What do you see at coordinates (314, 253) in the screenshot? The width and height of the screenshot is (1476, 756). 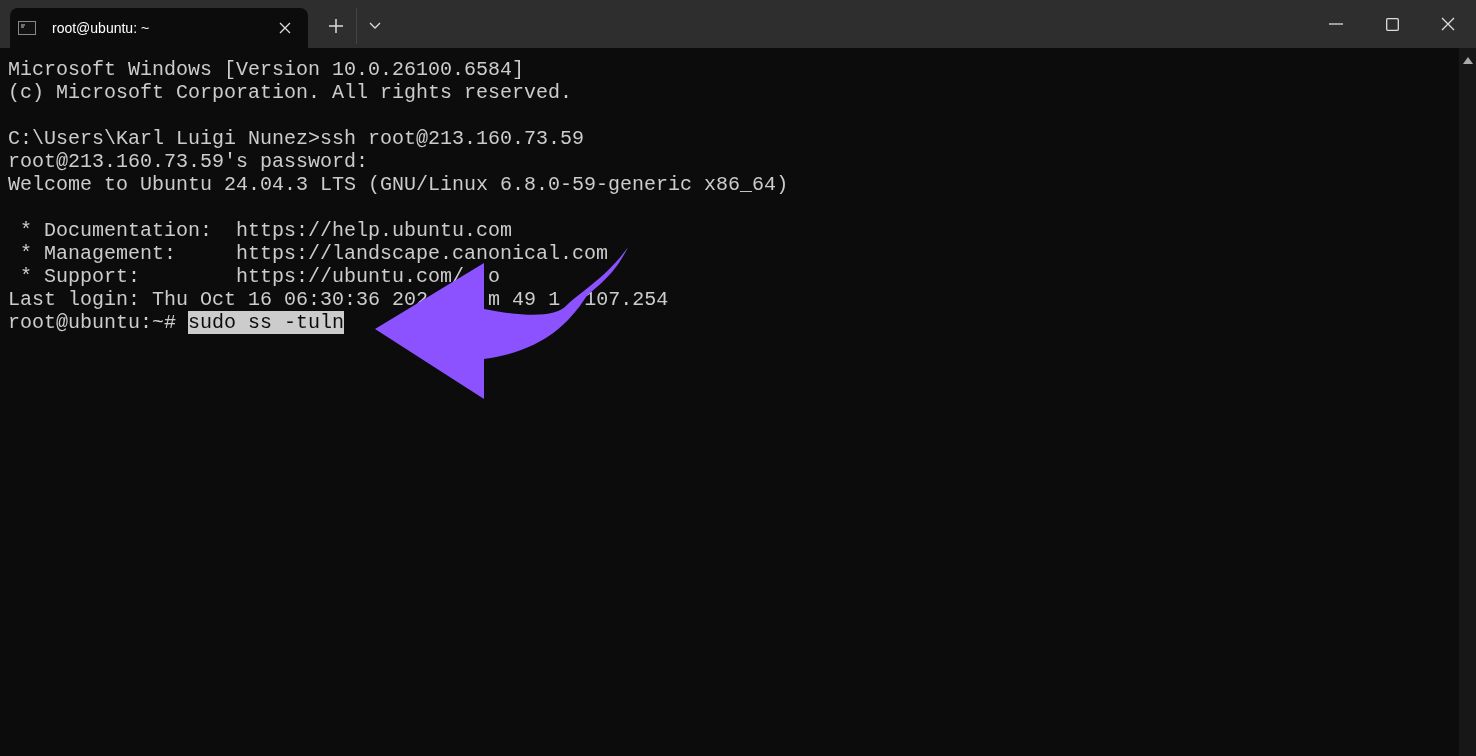 I see `terminal-text: * Management: https://landscape.canonical.com` at bounding box center [314, 253].